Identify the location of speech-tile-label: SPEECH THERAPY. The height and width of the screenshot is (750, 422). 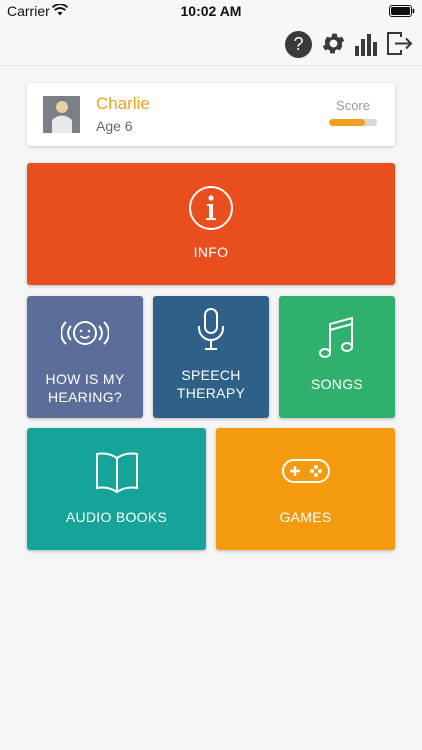
(211, 384).